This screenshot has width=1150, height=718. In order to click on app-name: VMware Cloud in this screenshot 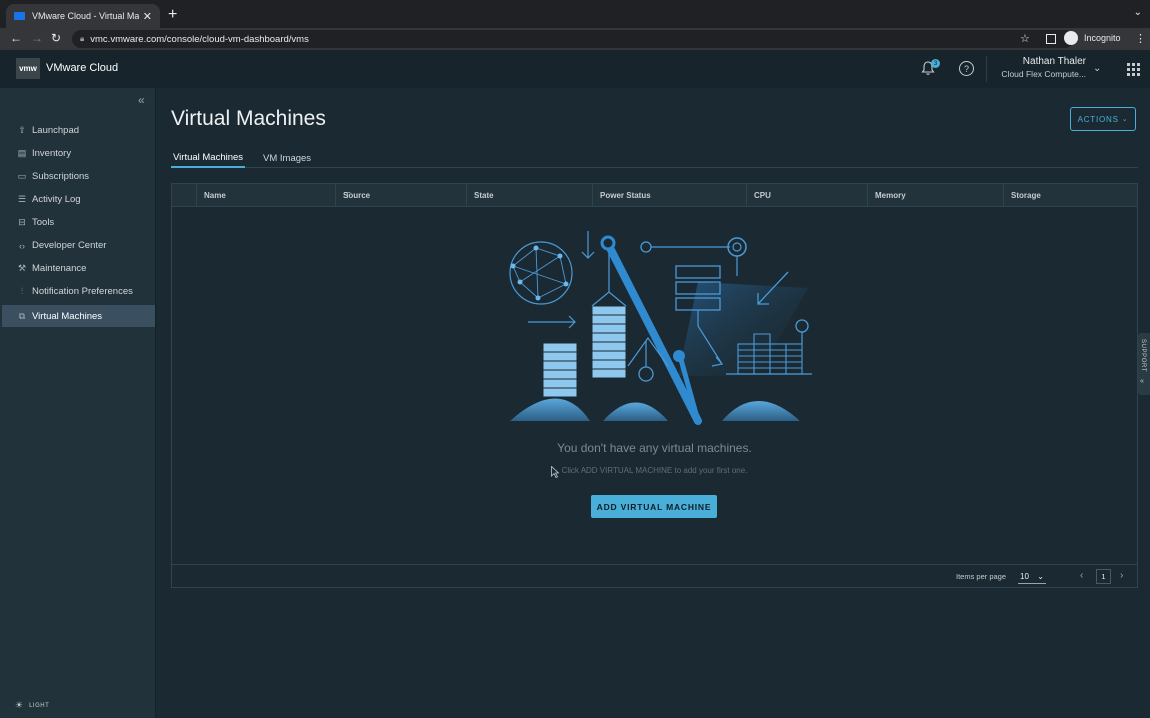, I will do `click(82, 68)`.